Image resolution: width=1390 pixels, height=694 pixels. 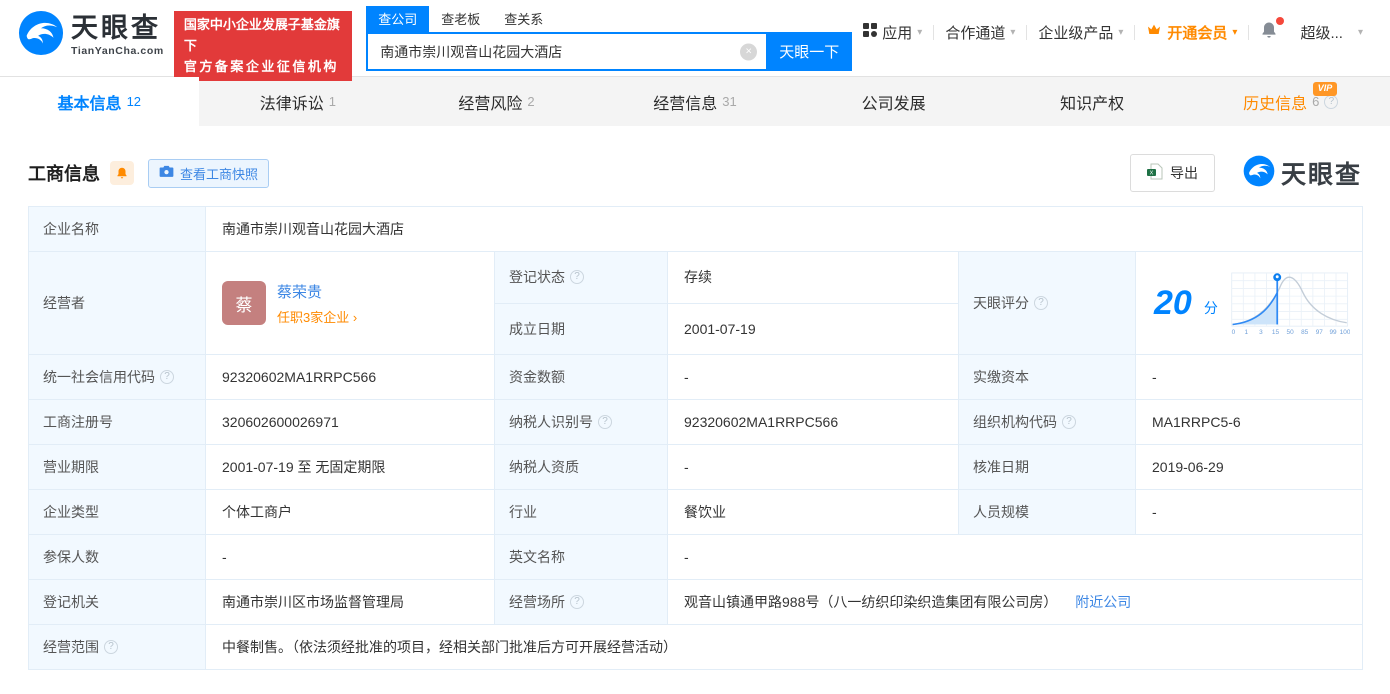 What do you see at coordinates (298, 101) in the screenshot?
I see `tab-legal-proceedings: 法律诉讼 1` at bounding box center [298, 101].